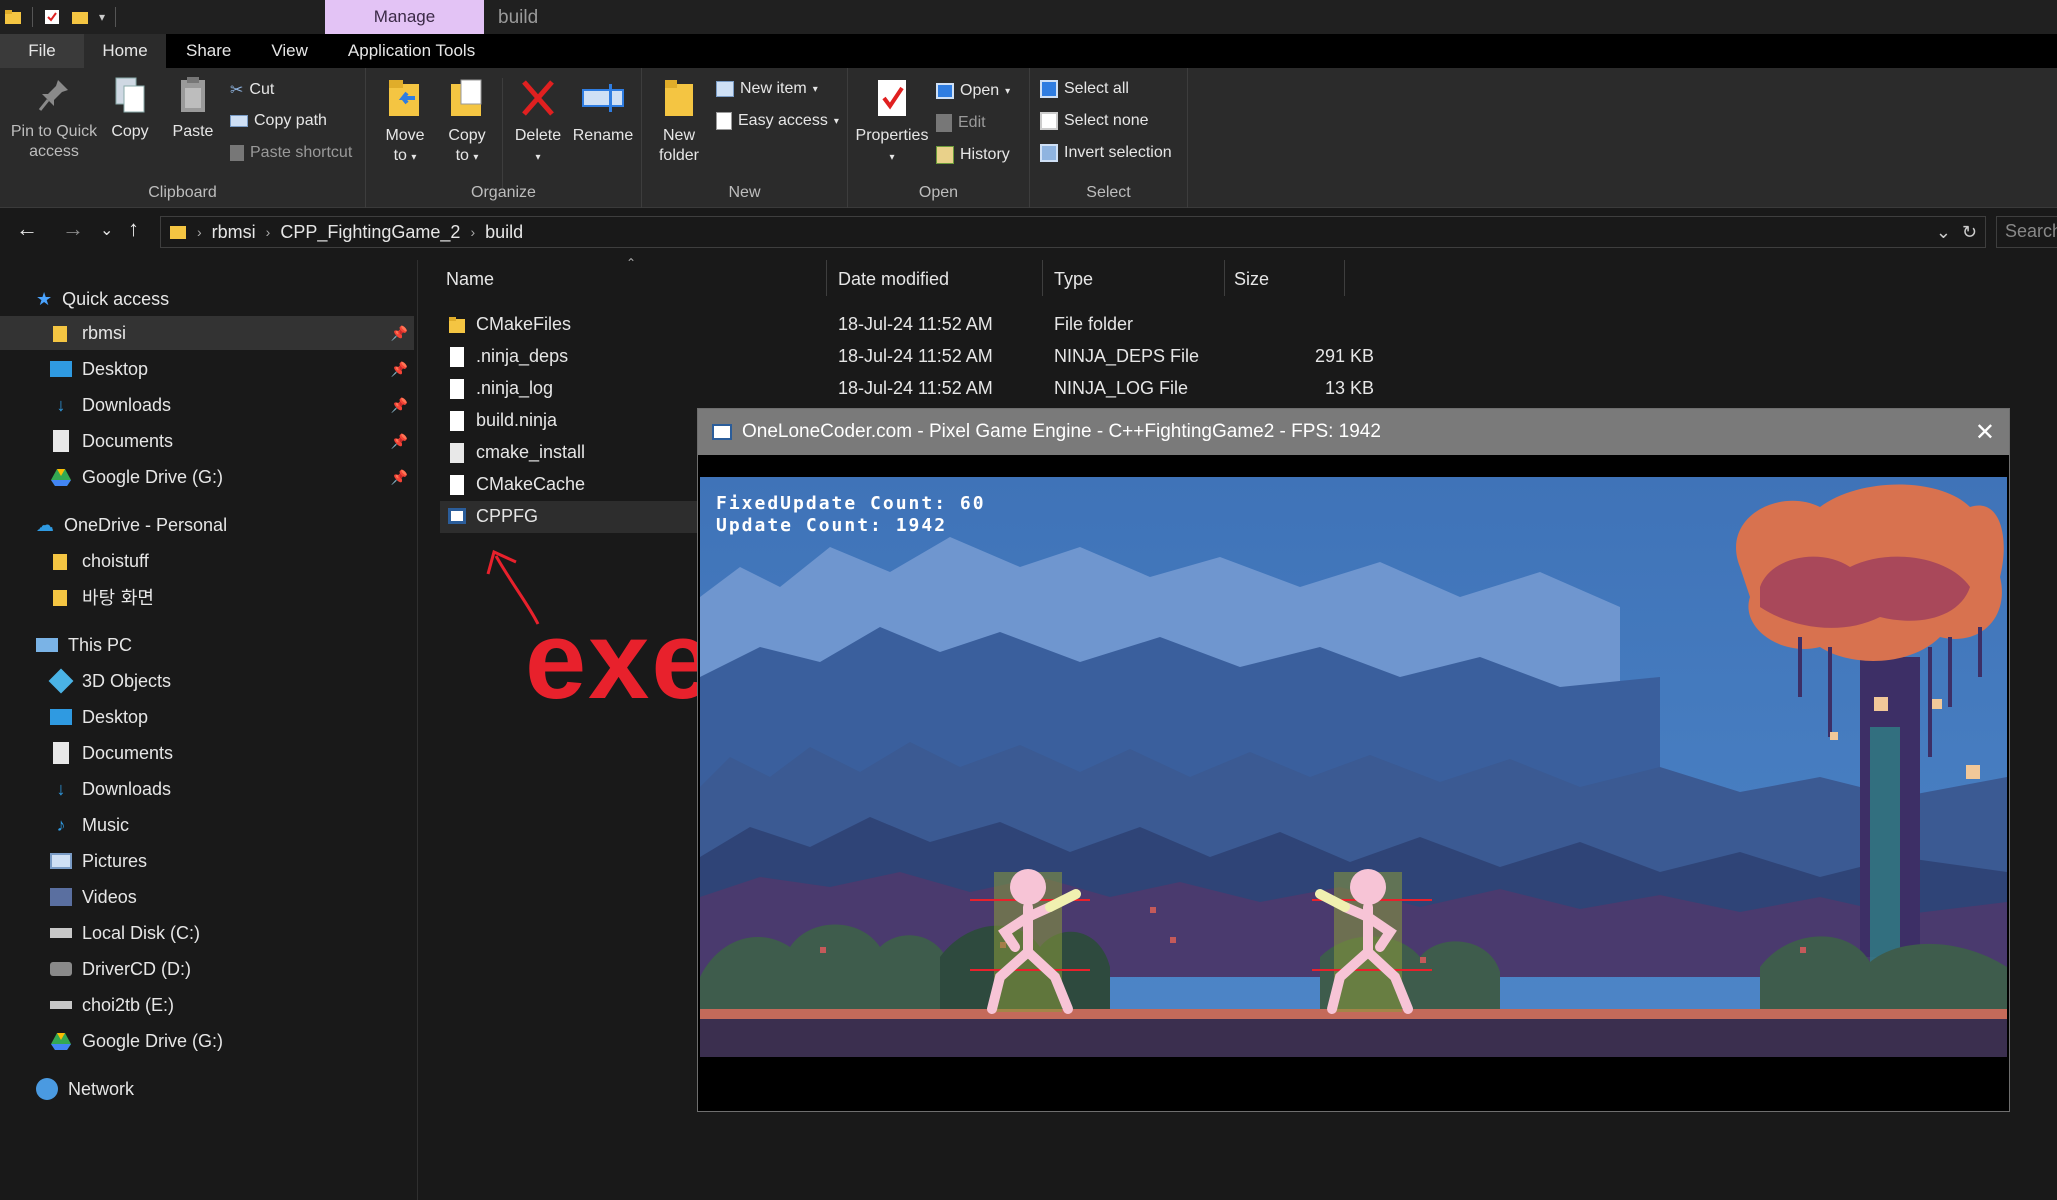 Image resolution: width=2057 pixels, height=1200 pixels. Describe the element at coordinates (207, 477) in the screenshot. I see `nav-item-google-drive: Google Drive (G:) 📌` at that location.